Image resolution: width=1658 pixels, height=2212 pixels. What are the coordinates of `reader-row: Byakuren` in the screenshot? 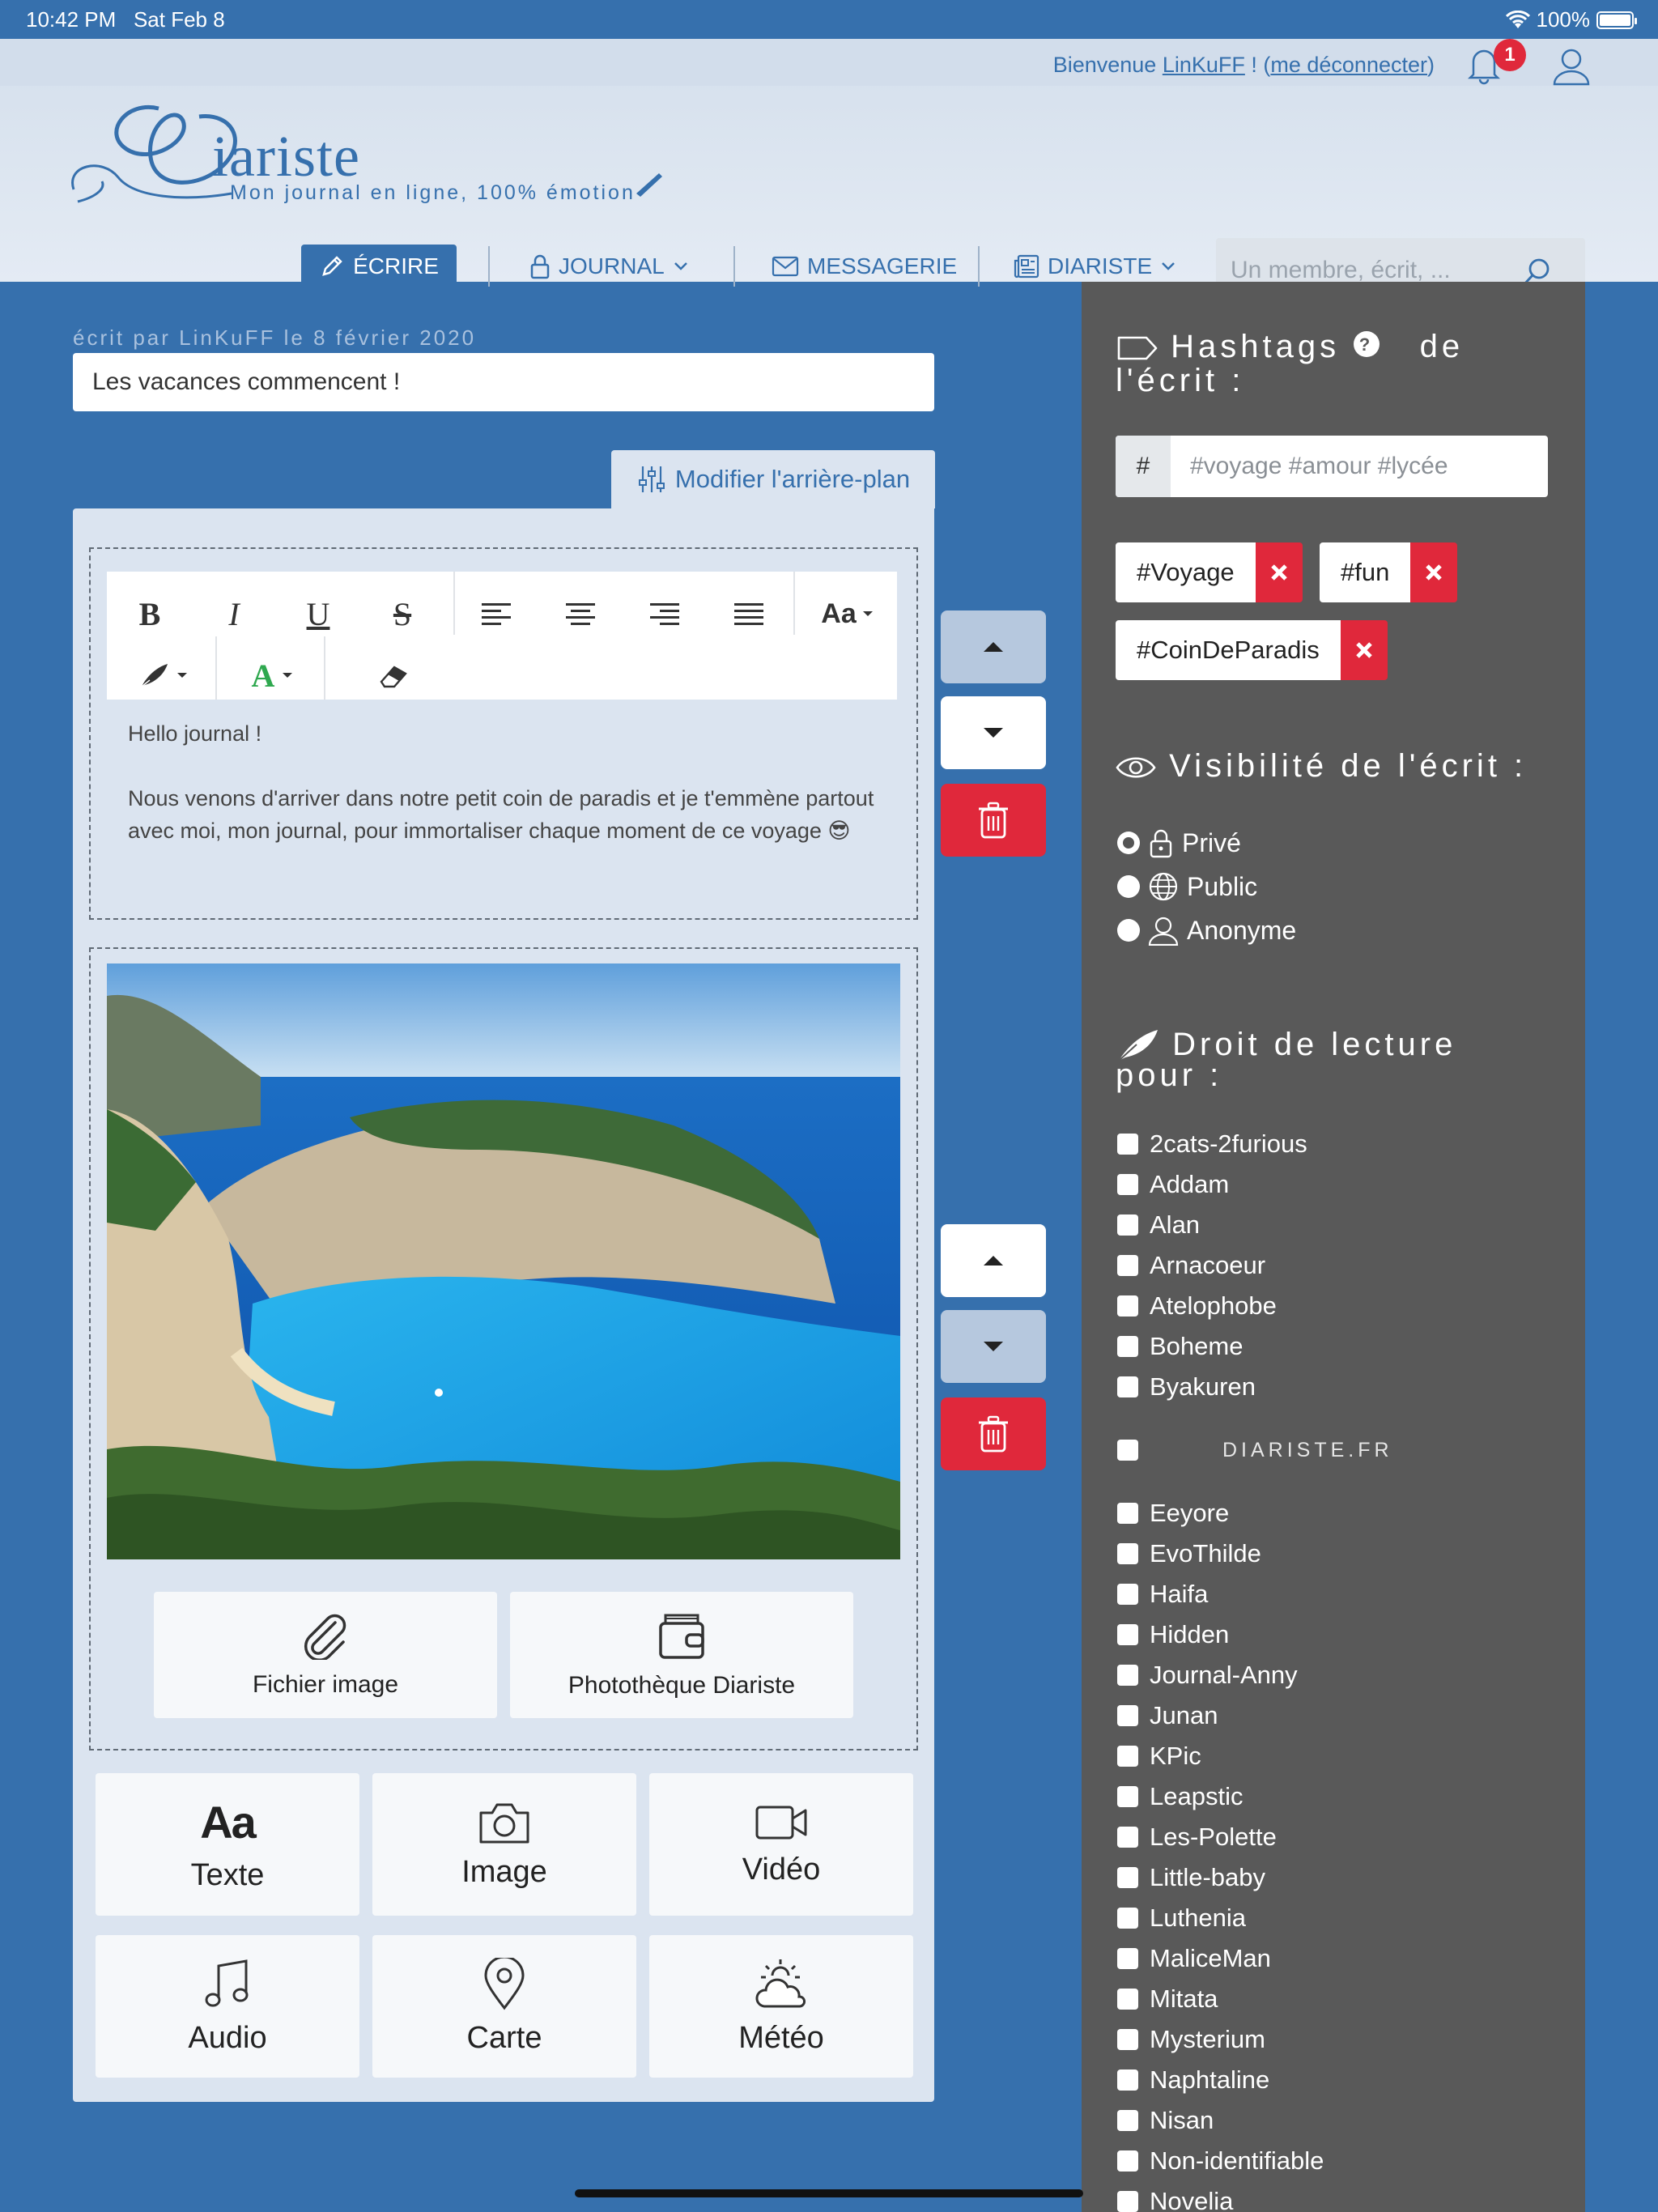 It's located at (1344, 1387).